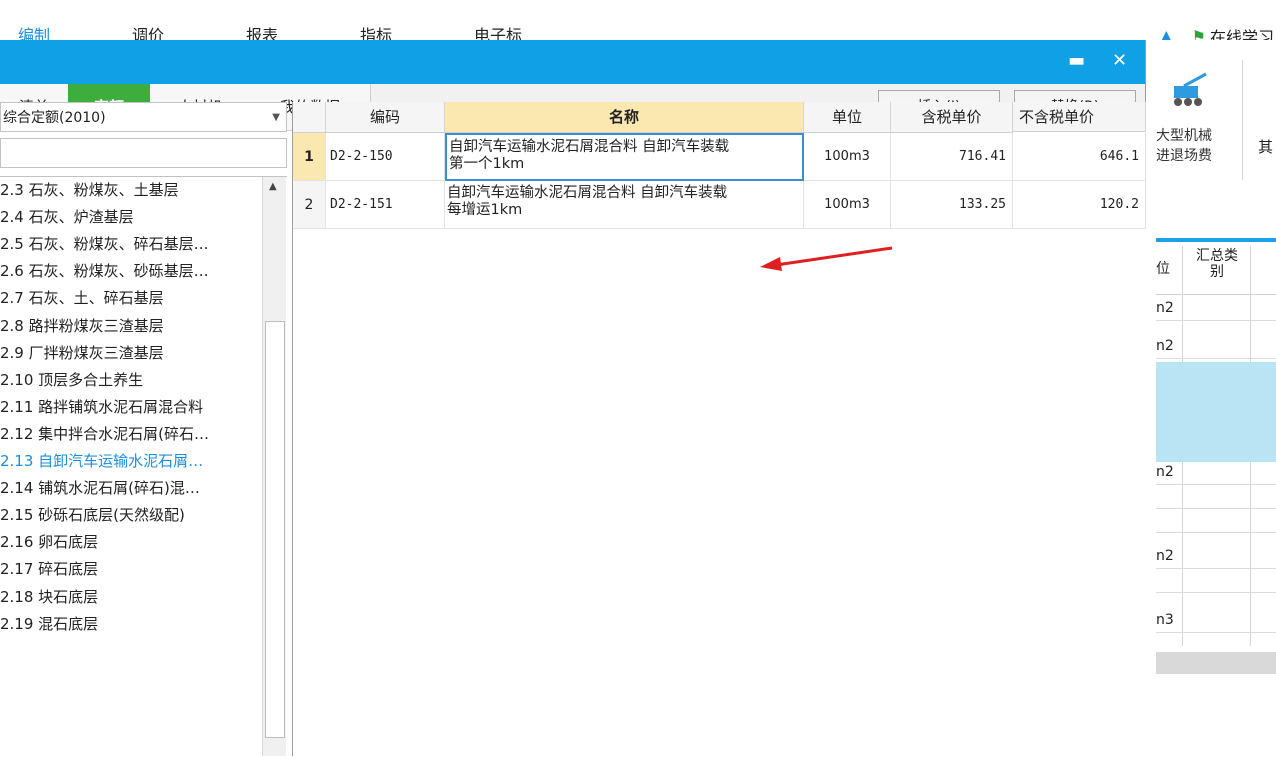 This screenshot has height=757, width=1276. I want to click on tree-item: 2.16 卵石底层, so click(49, 542).